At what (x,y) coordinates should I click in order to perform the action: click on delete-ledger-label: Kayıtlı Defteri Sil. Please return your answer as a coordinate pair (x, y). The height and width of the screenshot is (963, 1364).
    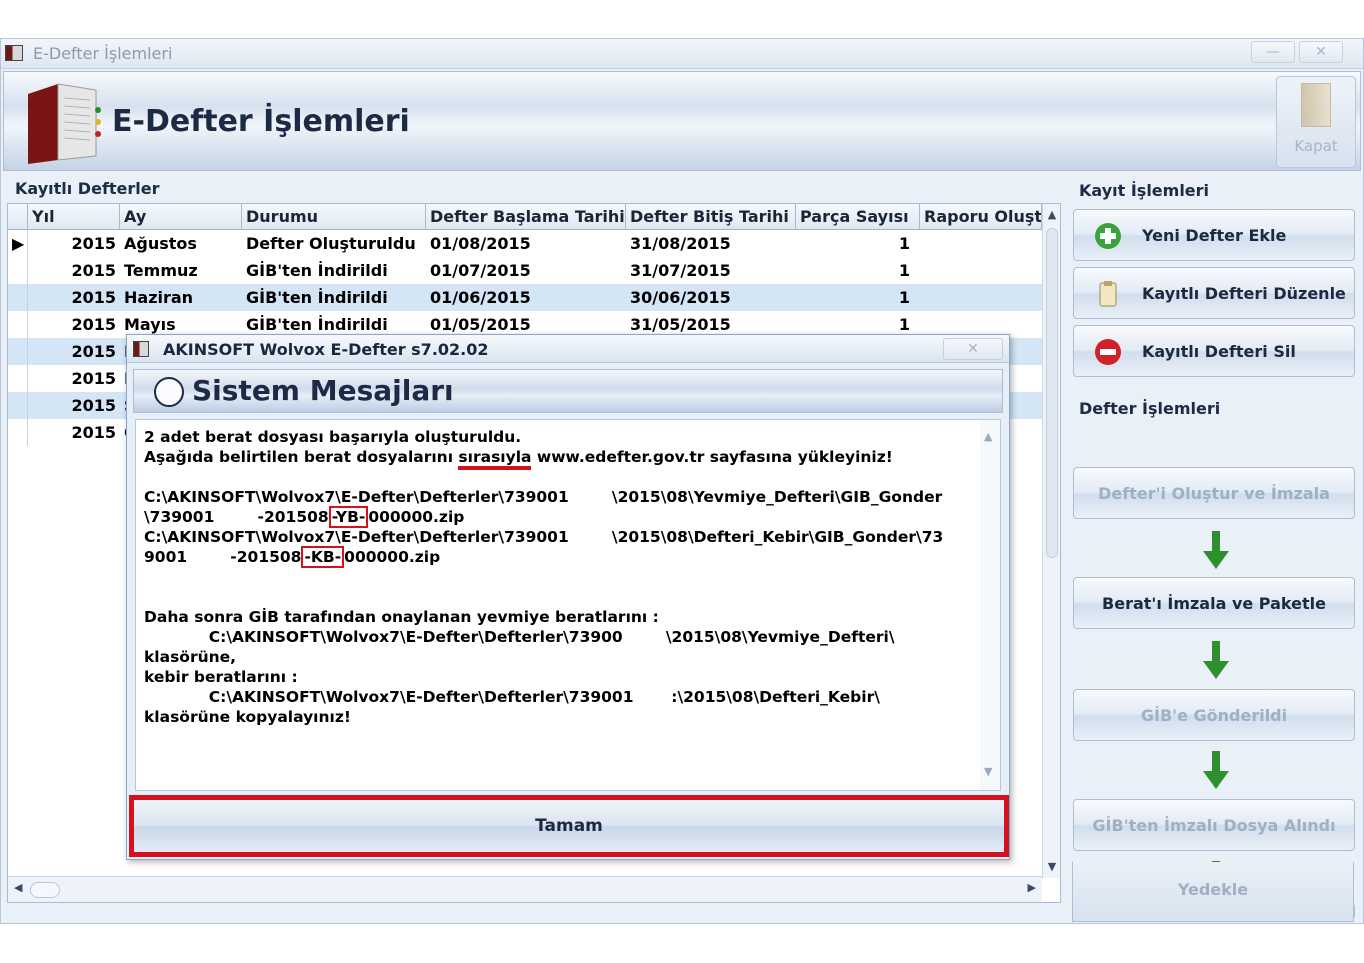
    Looking at the image, I should click on (1219, 351).